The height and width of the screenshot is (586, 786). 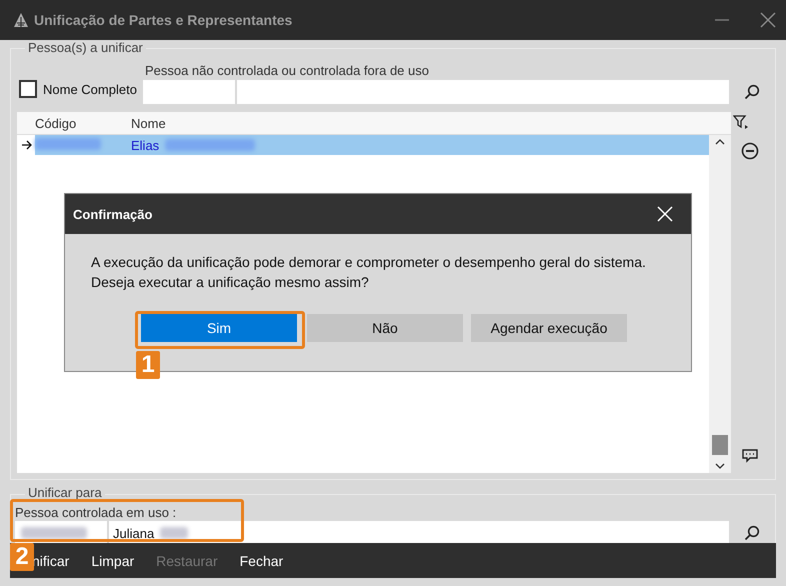 I want to click on table-cell: Elias, so click(x=145, y=145).